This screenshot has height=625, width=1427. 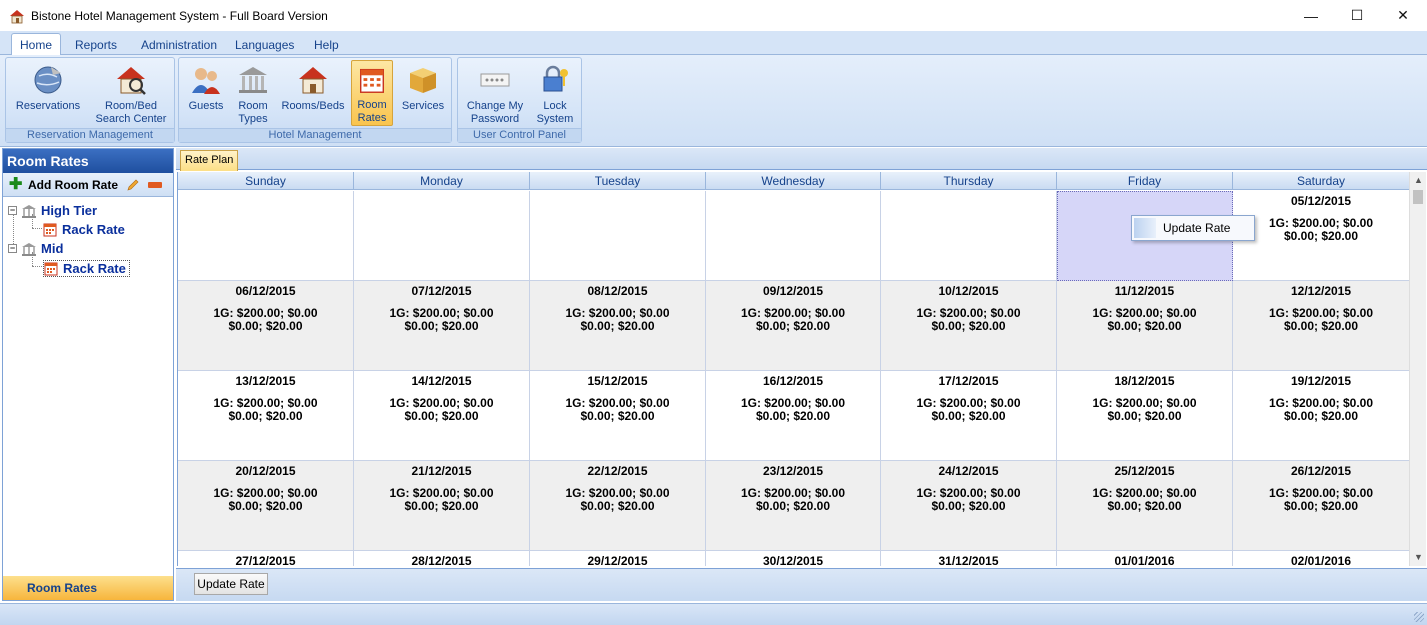 What do you see at coordinates (793, 471) in the screenshot?
I see `cell-date: 23/12/2015` at bounding box center [793, 471].